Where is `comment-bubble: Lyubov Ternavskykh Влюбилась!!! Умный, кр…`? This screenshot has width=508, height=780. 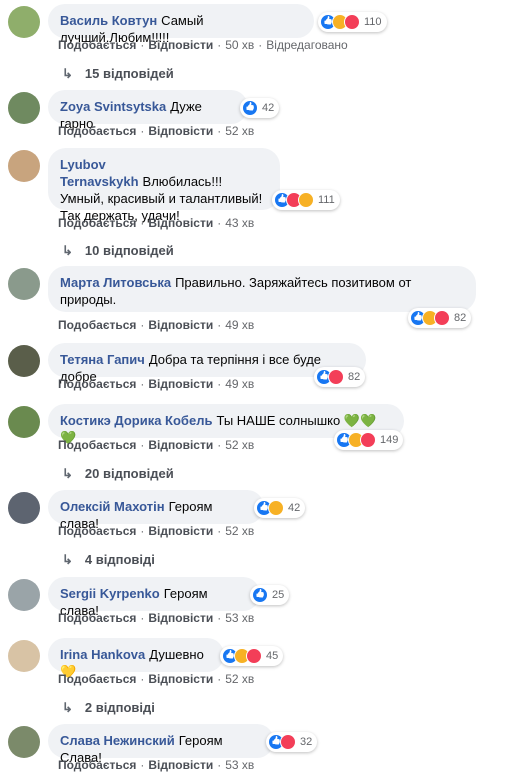
comment-bubble: Lyubov Ternavskykh Влюбилась!!! Умный, кр… is located at coordinates (164, 185).